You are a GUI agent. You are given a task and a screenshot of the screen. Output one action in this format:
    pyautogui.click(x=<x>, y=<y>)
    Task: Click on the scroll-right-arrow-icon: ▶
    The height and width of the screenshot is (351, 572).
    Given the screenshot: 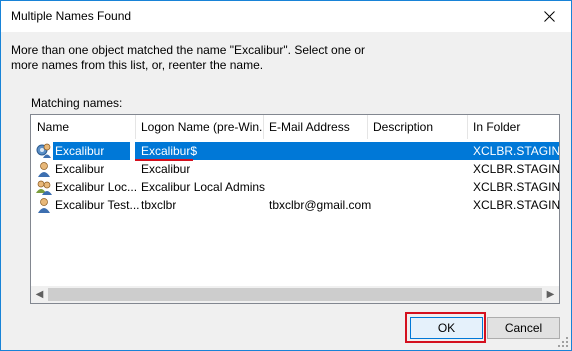 What is the action you would take?
    pyautogui.click(x=550, y=294)
    